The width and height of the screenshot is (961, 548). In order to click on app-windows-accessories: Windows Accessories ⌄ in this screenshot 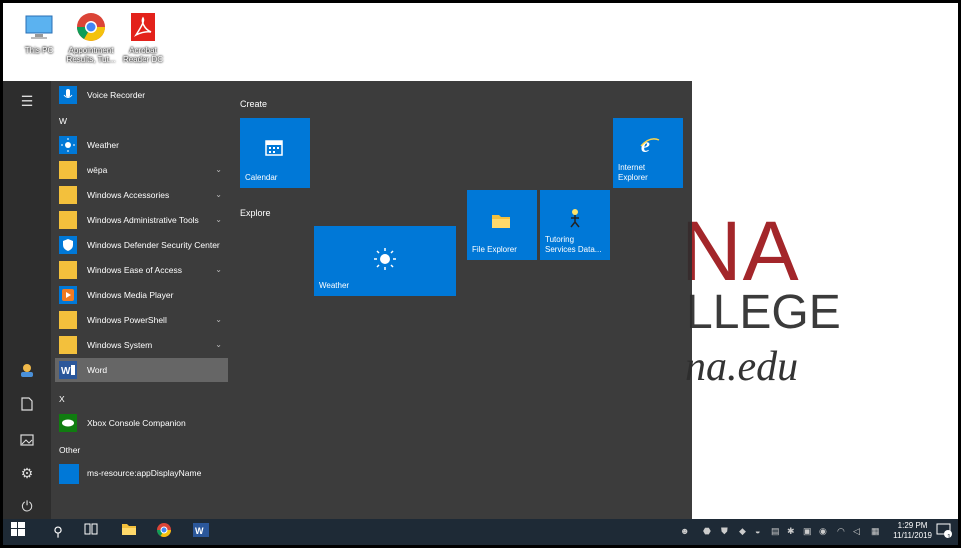, I will do `click(141, 195)`.